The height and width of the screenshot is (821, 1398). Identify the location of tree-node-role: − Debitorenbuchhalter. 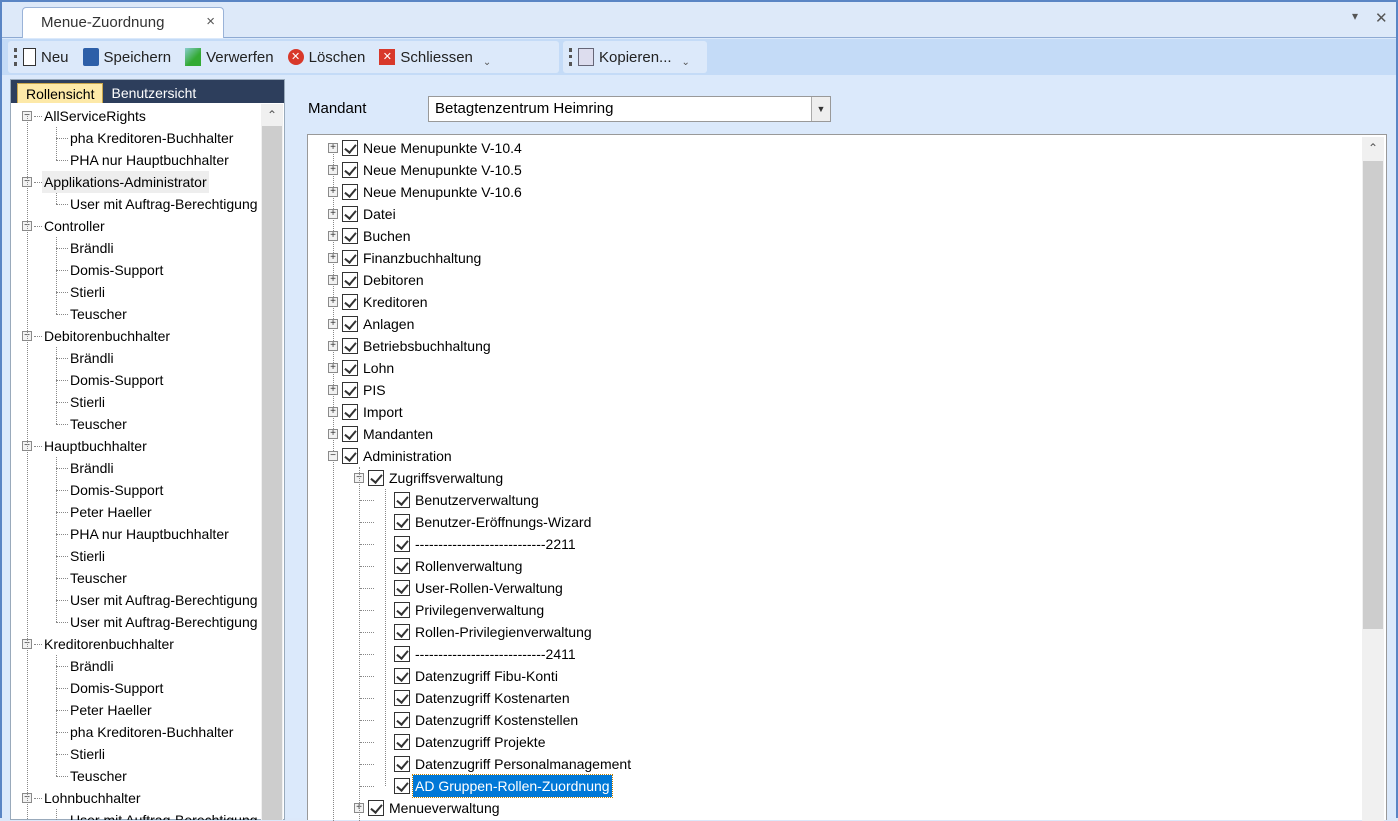
(136, 336).